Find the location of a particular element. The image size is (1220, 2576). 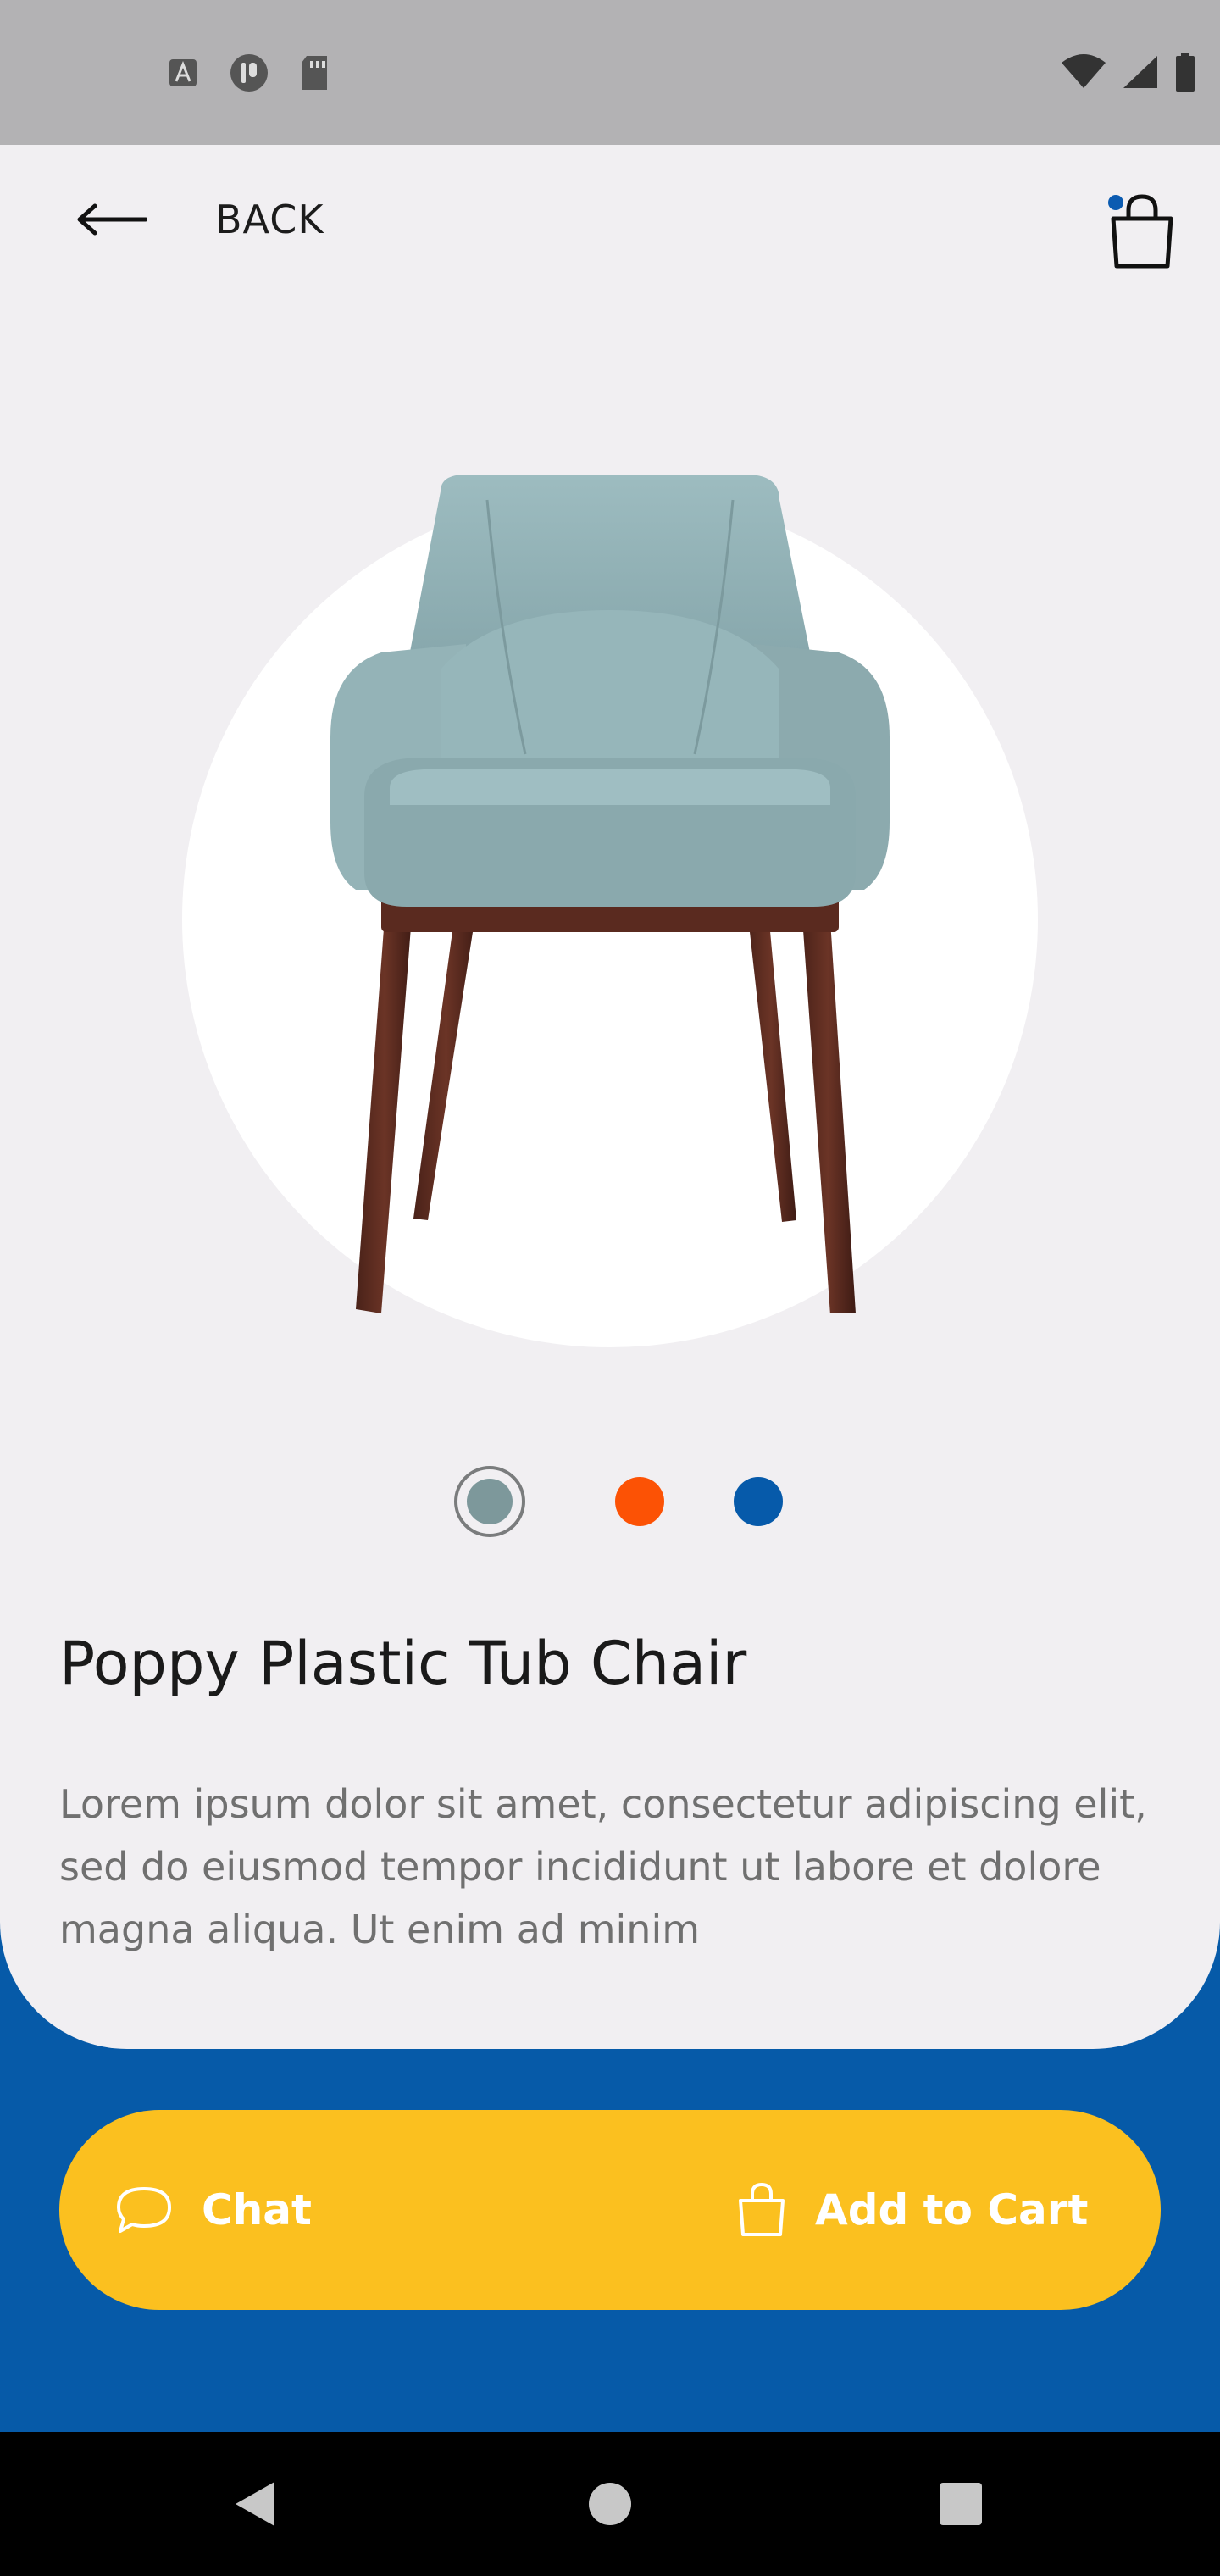

chat-button: Chat is located at coordinates (213, 2210).